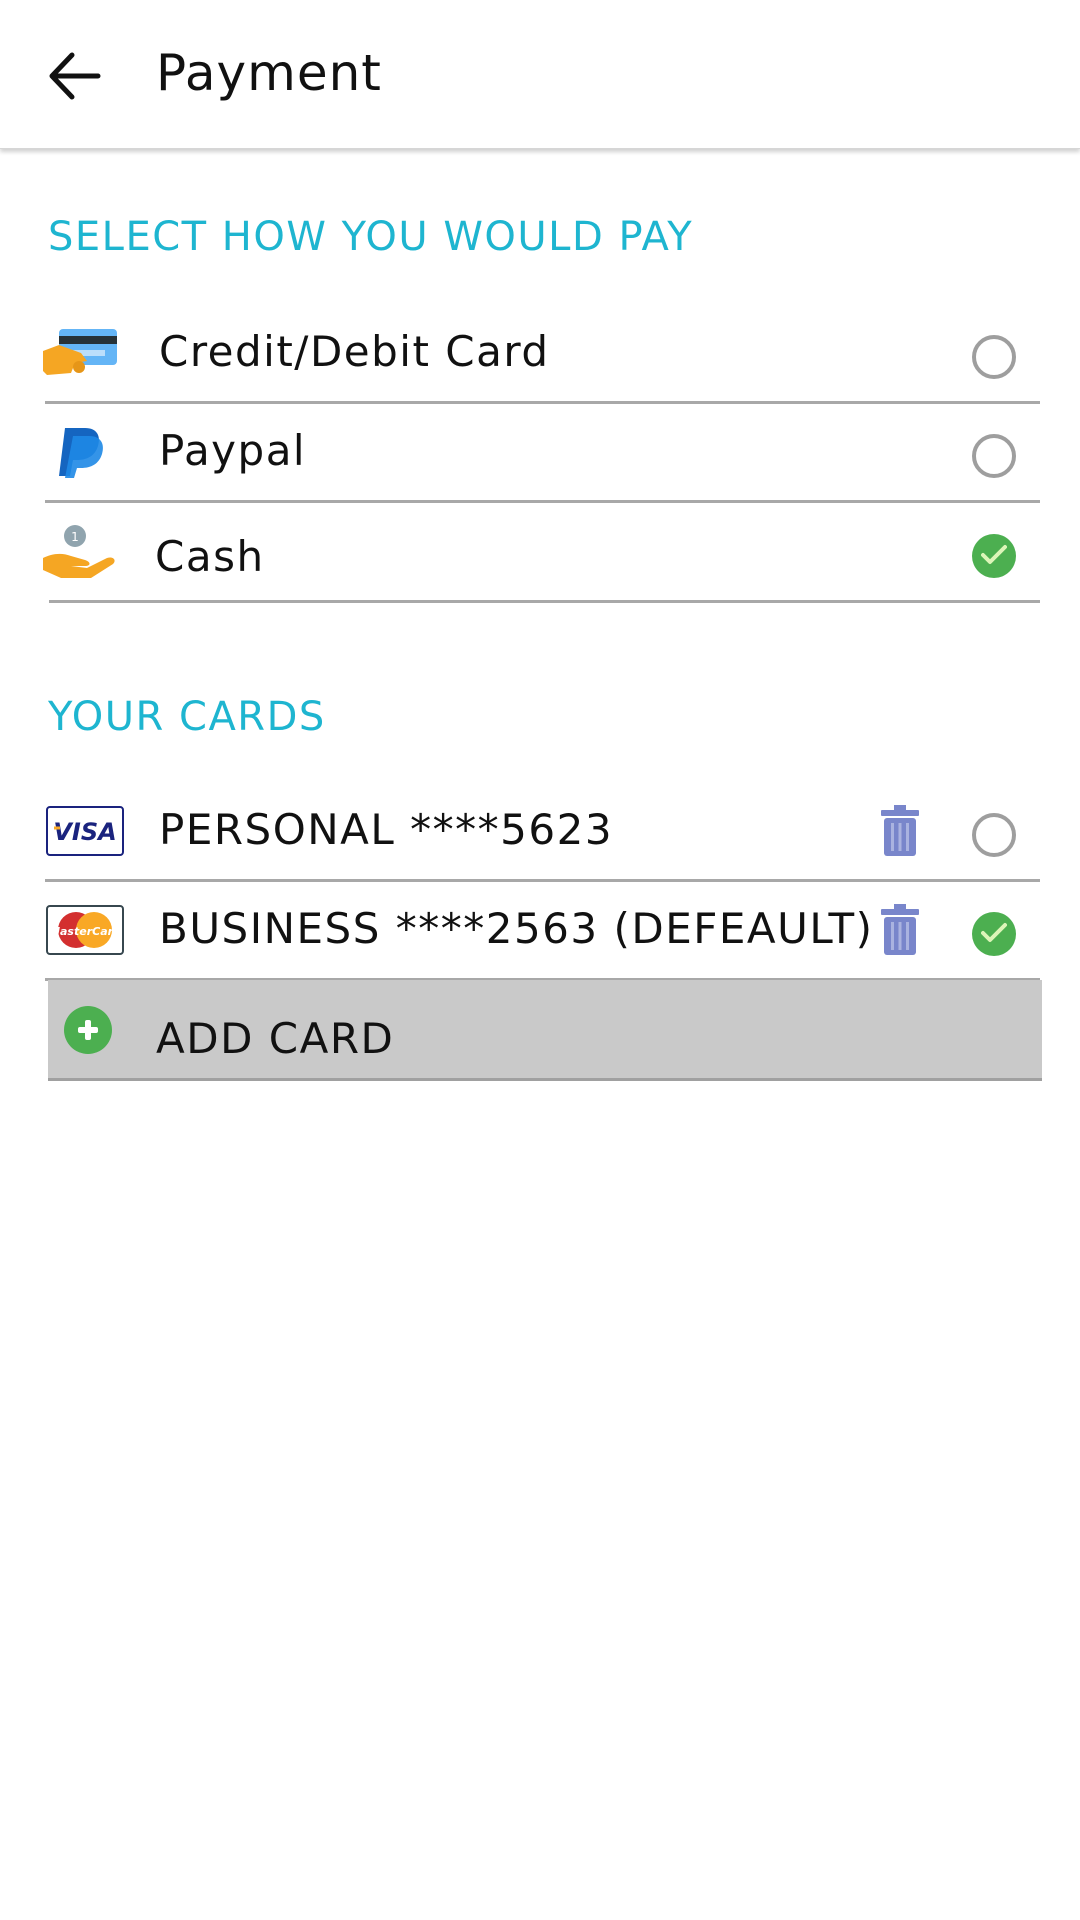 The image size is (1080, 1920). Describe the element at coordinates (210, 556) in the screenshot. I see `payment-option-label: Cash` at that location.